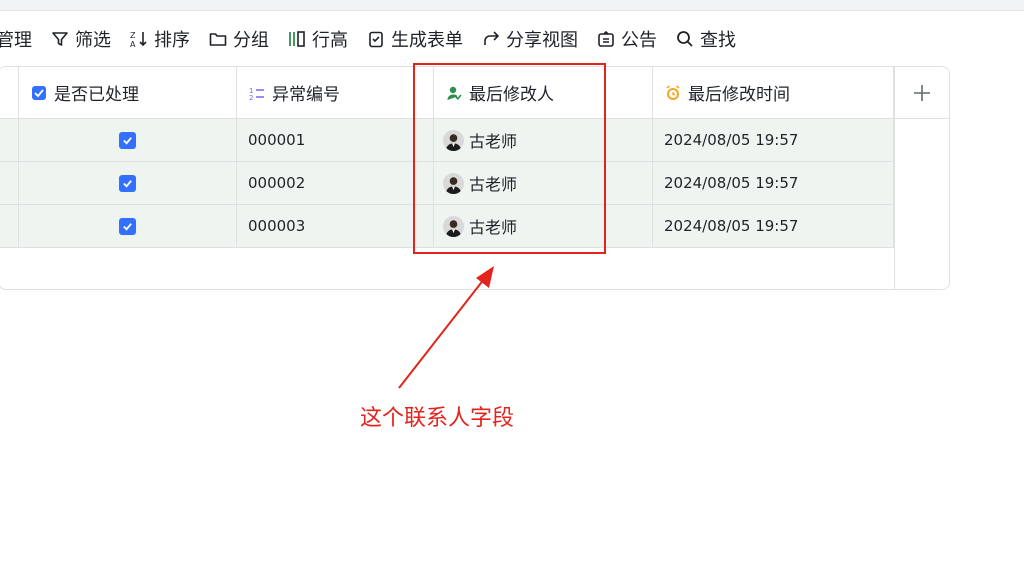  Describe the element at coordinates (335, 183) in the screenshot. I see `number-cell: 000002` at that location.